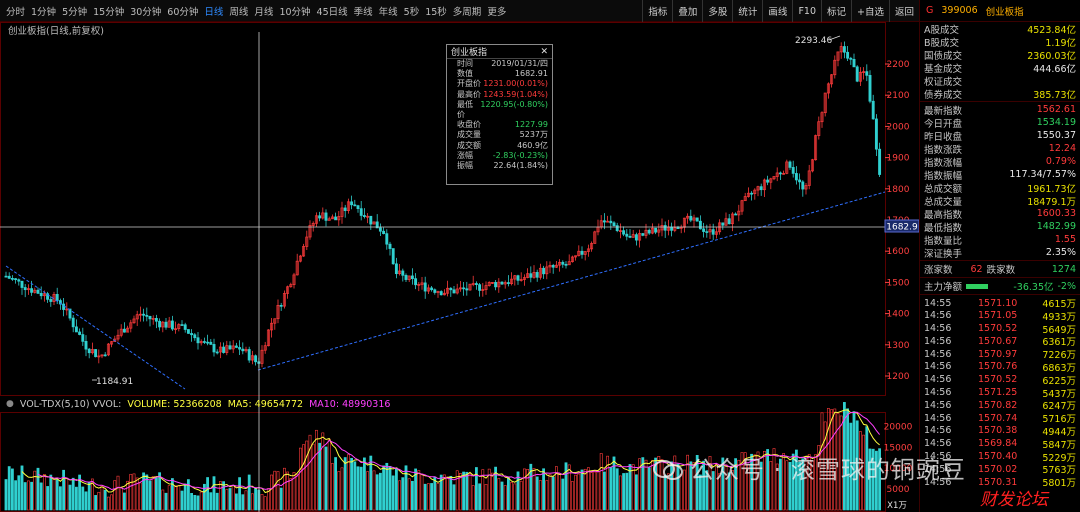  Describe the element at coordinates (388, 11) in the screenshot. I see `period-tab: 年线` at that location.